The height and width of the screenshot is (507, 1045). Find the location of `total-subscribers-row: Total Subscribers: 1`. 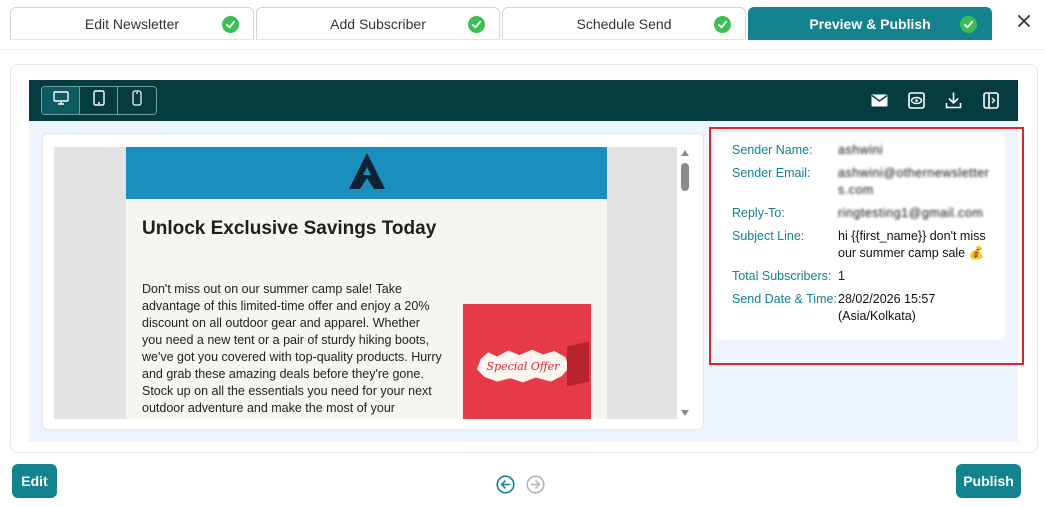

total-subscribers-row: Total Subscribers: 1 is located at coordinates (863, 276).